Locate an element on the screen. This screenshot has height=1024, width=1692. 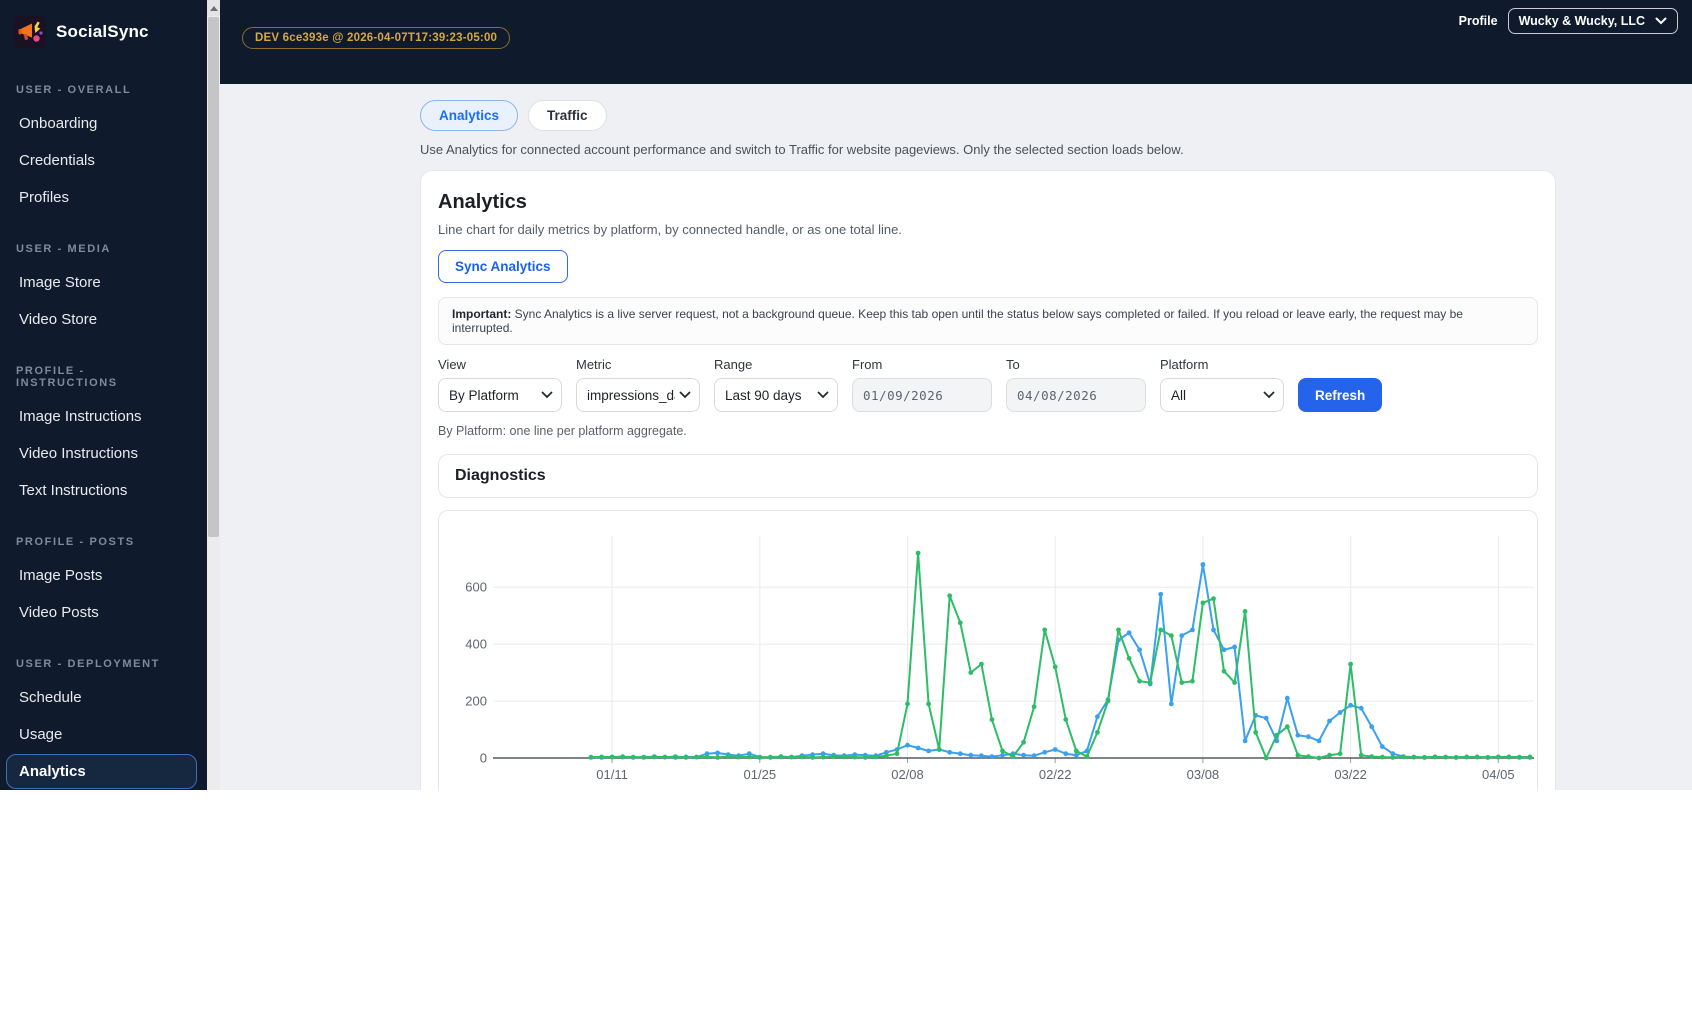
filter-label-metric: Metric is located at coordinates (594, 364).